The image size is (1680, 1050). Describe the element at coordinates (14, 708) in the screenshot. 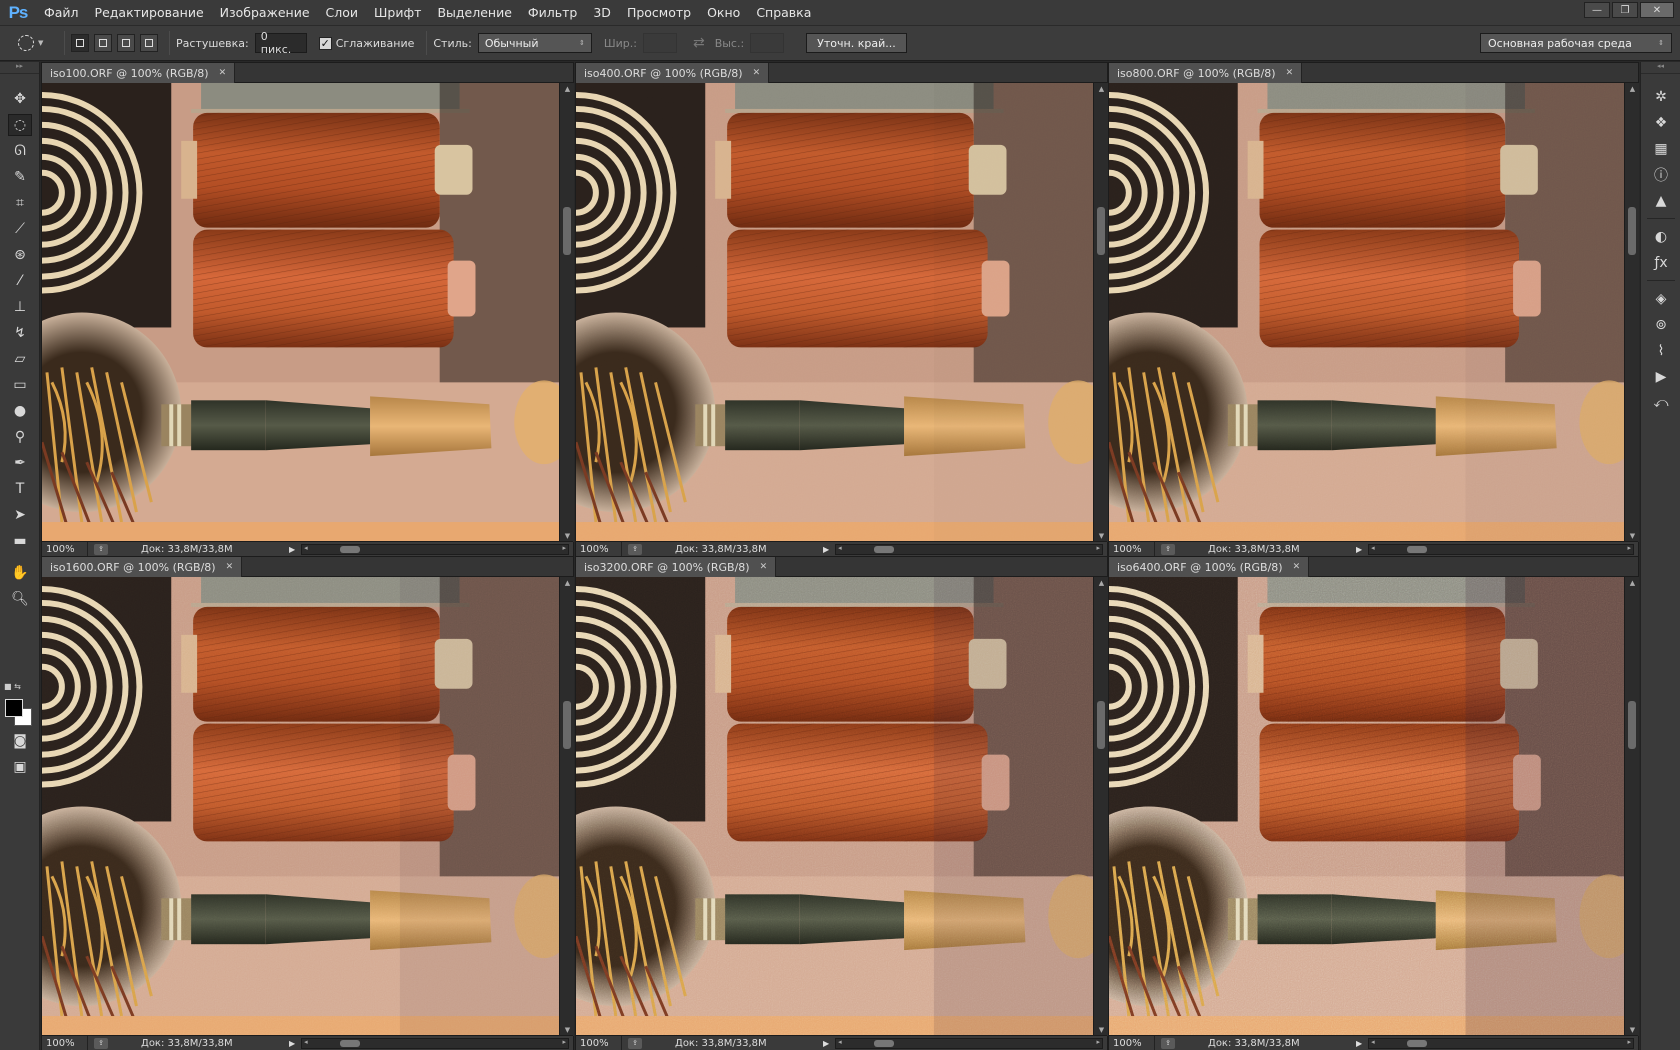

I see `foreground-color-swatch` at that location.